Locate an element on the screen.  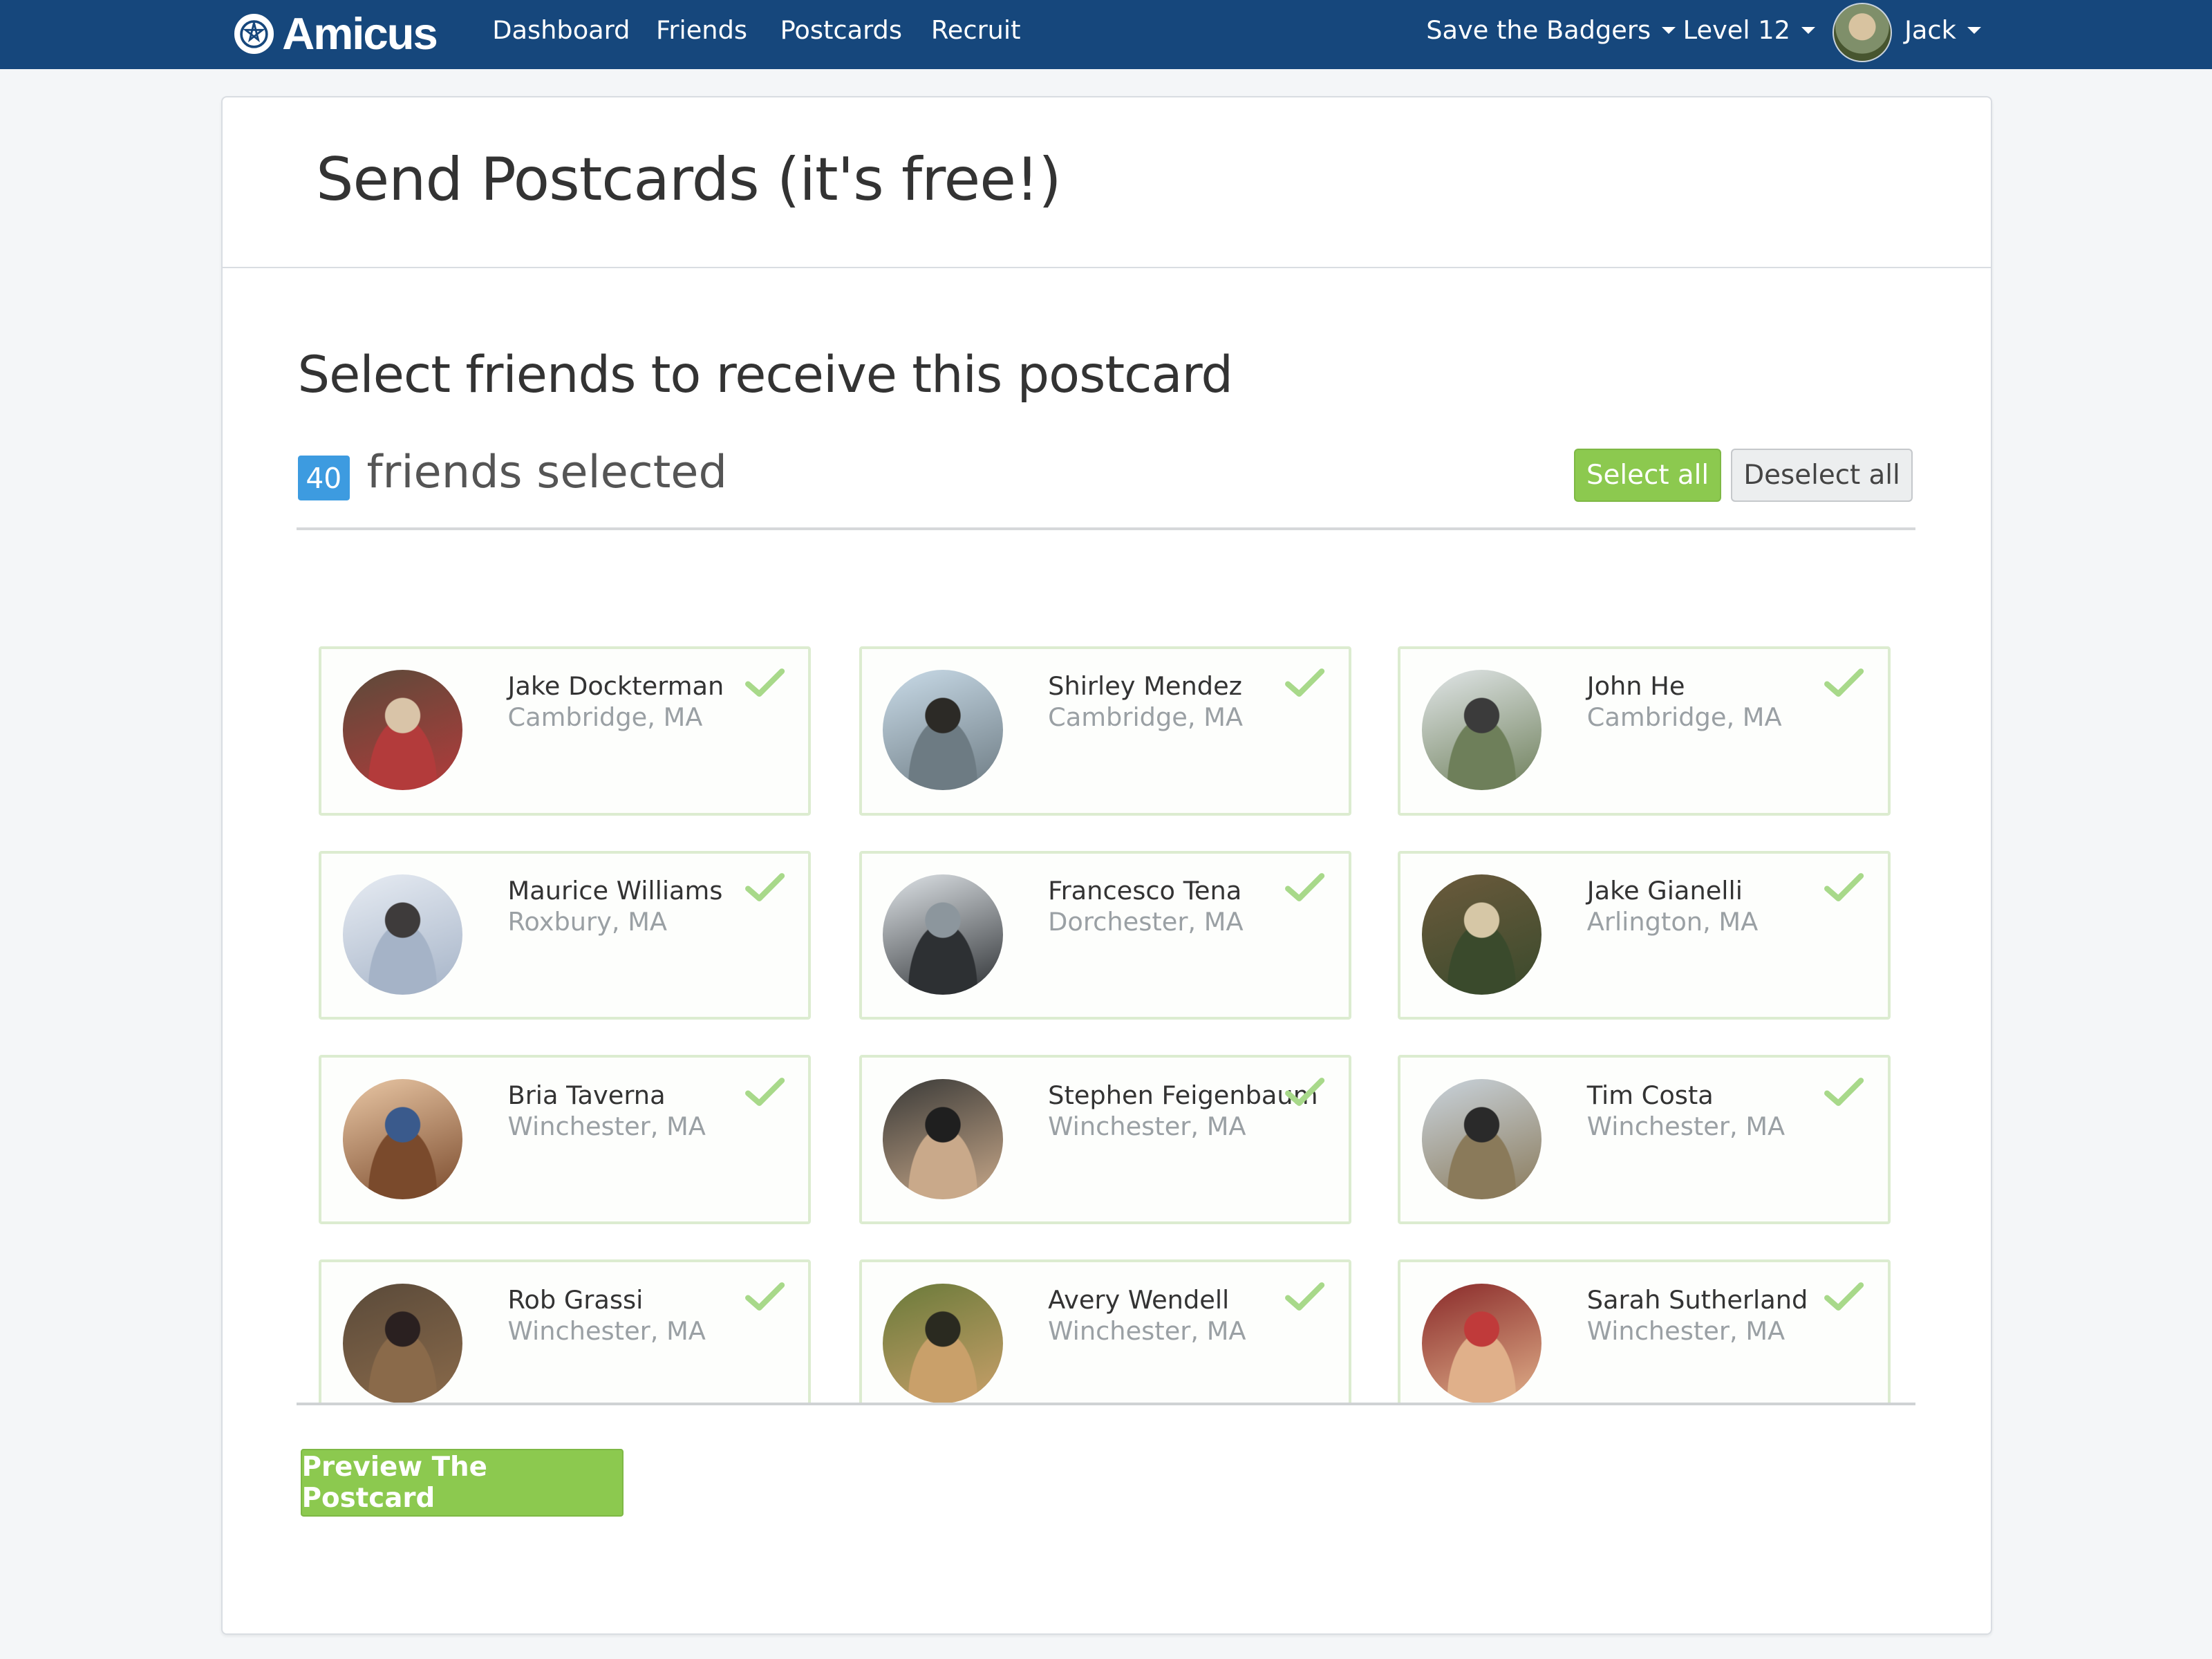
friend-name: Jake Dockterman is located at coordinates (615, 686).